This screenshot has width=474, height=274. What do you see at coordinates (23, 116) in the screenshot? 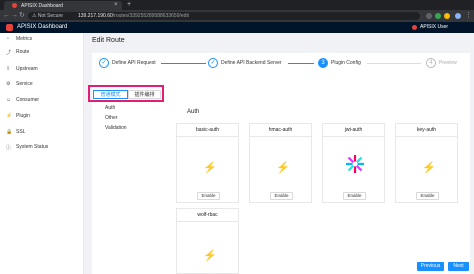
I see `sidebar-item-label: Plugin` at bounding box center [23, 116].